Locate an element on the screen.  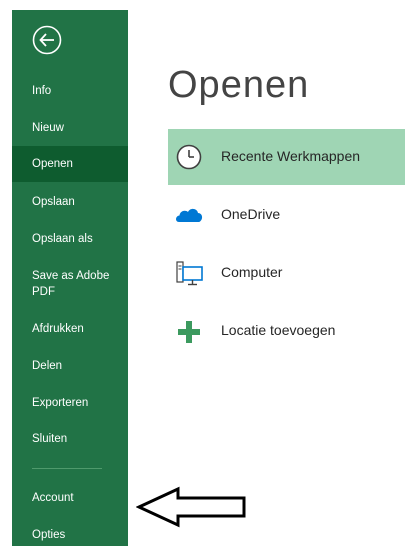
back-arrow-icon is located at coordinates (47, 40).